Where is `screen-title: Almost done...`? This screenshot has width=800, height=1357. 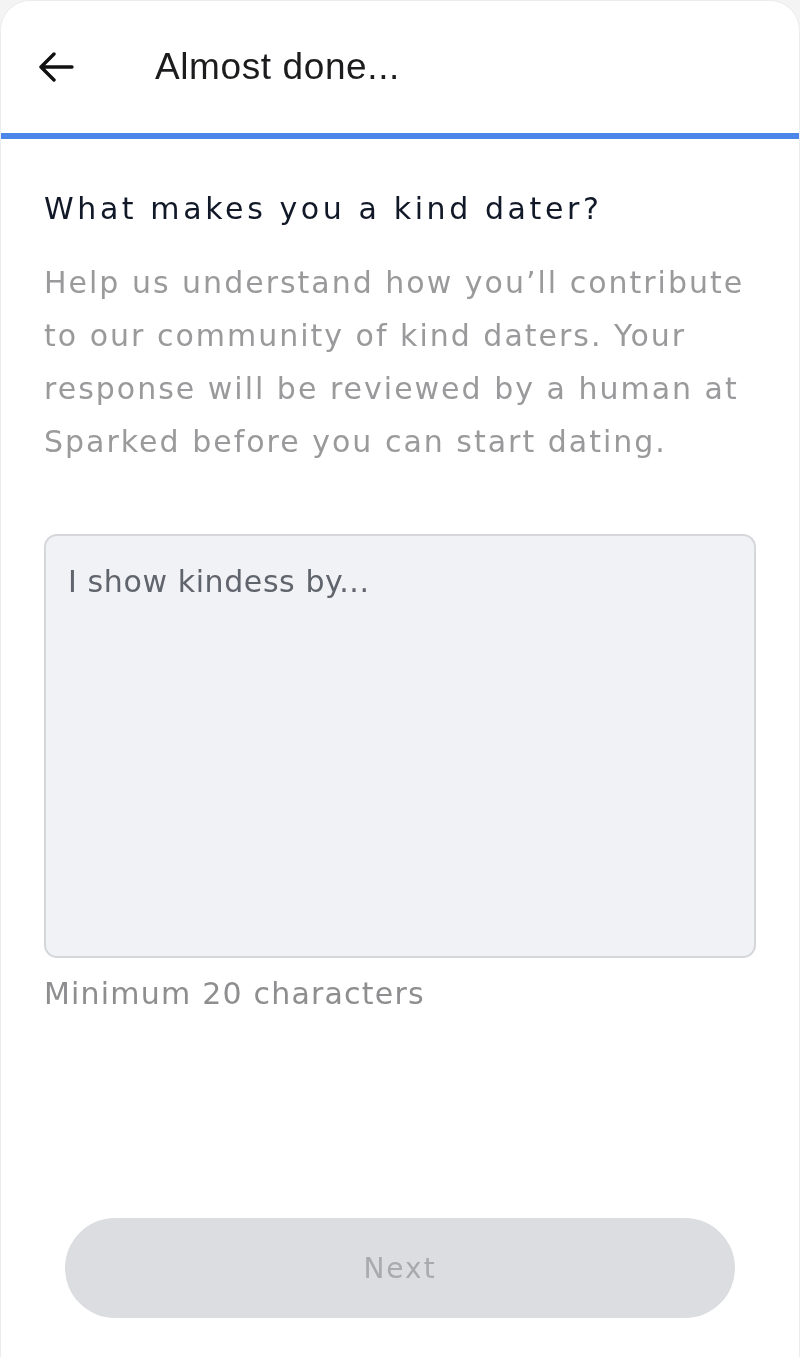 screen-title: Almost done... is located at coordinates (277, 67).